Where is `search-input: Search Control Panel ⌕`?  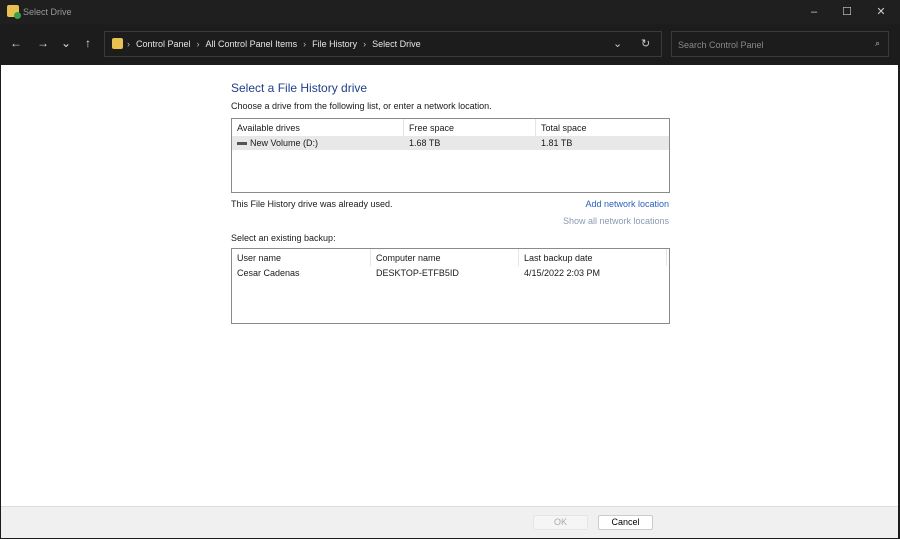
search-input: Search Control Panel ⌕ is located at coordinates (780, 44).